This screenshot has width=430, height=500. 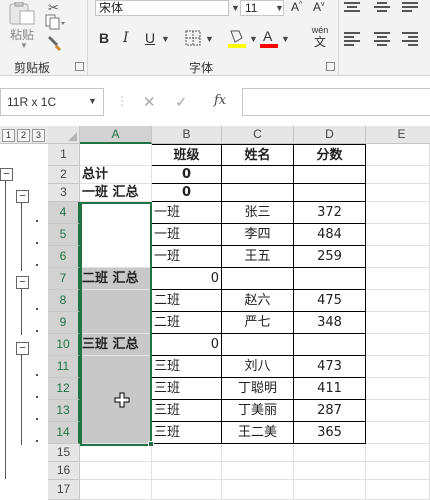 I want to click on column-header-c: C, so click(x=258, y=135).